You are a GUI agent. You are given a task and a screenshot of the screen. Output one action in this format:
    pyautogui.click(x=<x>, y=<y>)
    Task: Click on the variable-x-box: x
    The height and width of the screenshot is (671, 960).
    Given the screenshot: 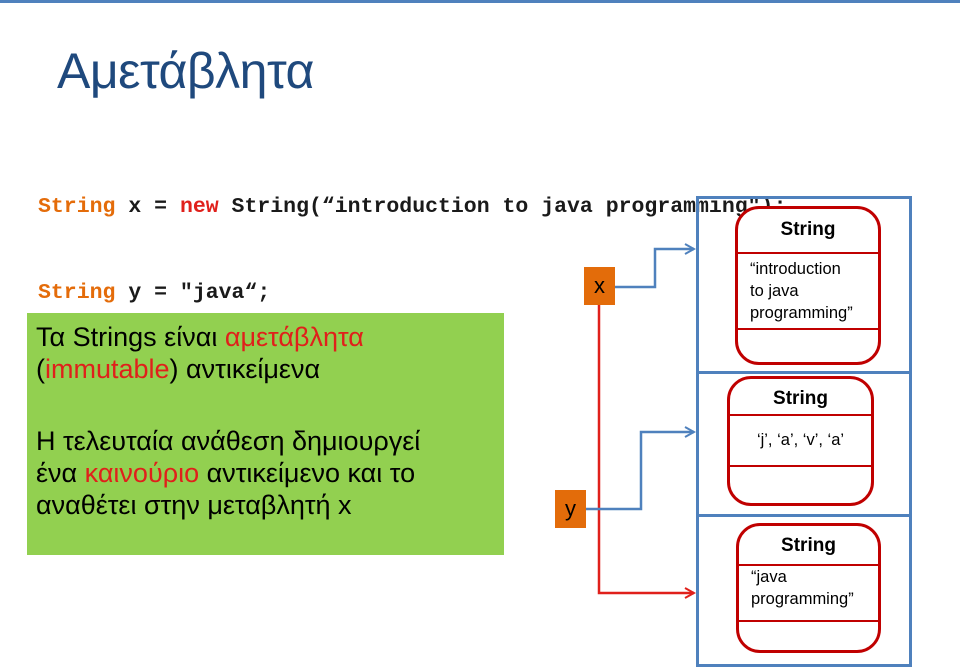 What is the action you would take?
    pyautogui.click(x=599, y=286)
    